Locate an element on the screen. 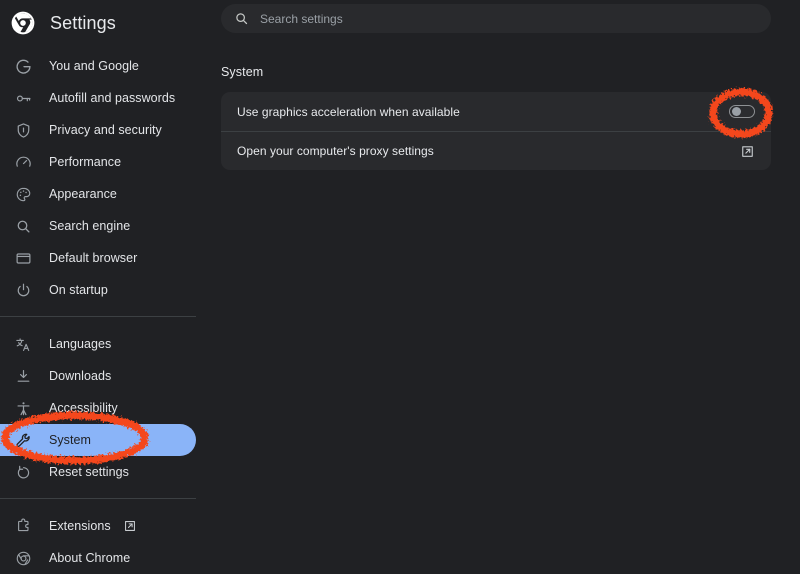 The image size is (800, 574). translate-icon is located at coordinates (23, 344).